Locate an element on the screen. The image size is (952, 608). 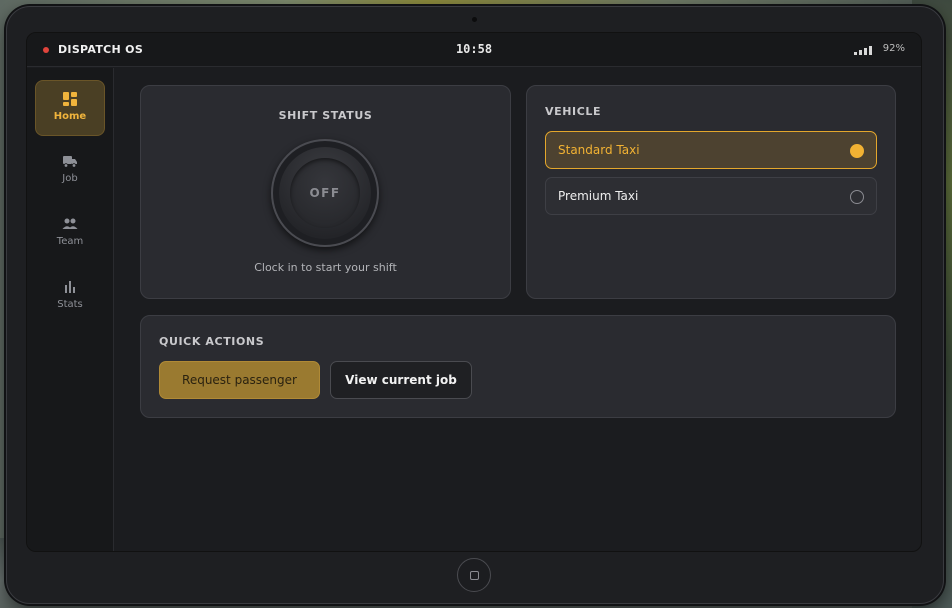
sidebar-nav: Home Job Team Stats is located at coordinates (70, 309).